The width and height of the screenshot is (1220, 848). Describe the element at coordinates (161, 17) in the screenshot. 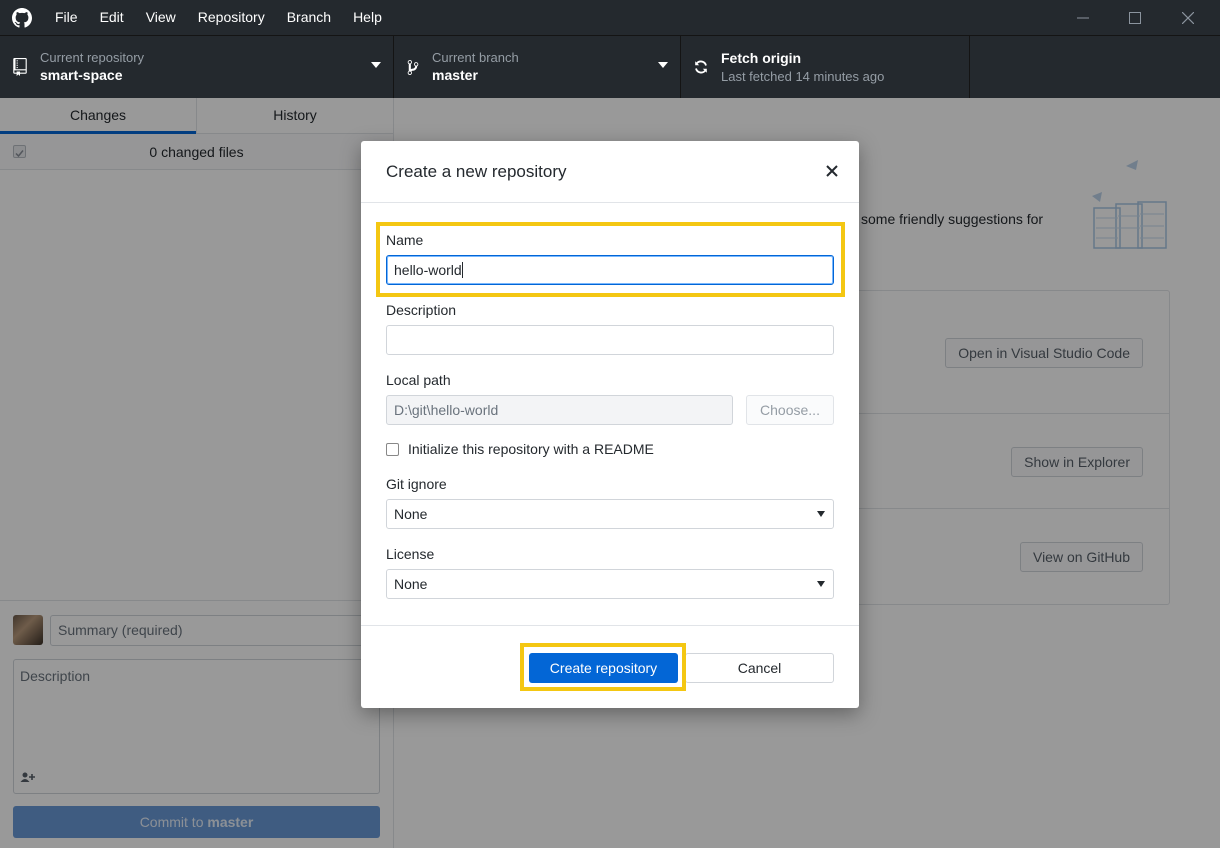

I see `menu-view: View` at that location.